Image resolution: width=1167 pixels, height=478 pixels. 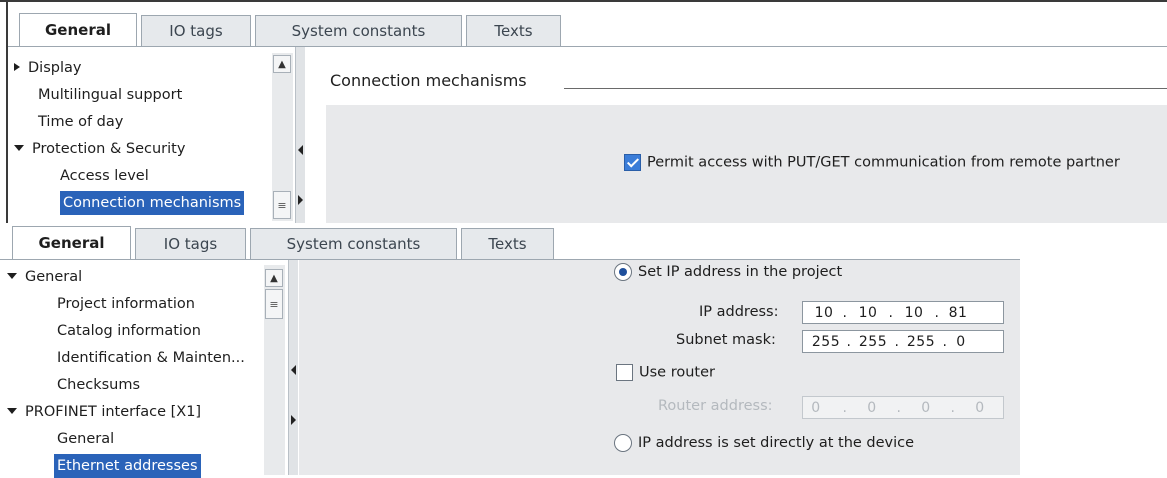 I want to click on set-ip-in-project-radio: Set IP address in the project, so click(x=728, y=272).